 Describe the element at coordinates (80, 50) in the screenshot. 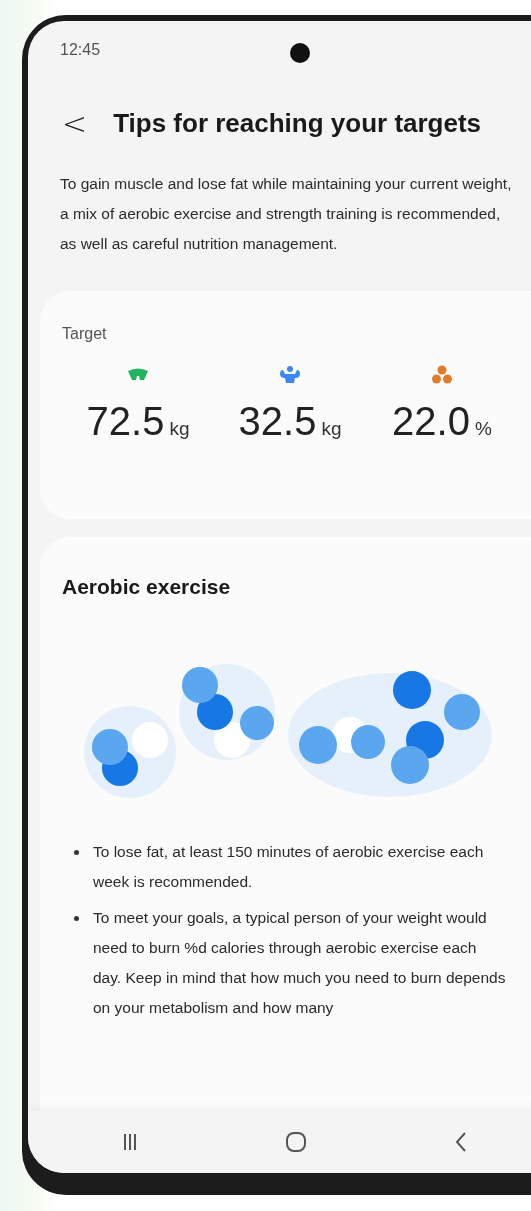

I see `status-time: 12:45` at that location.